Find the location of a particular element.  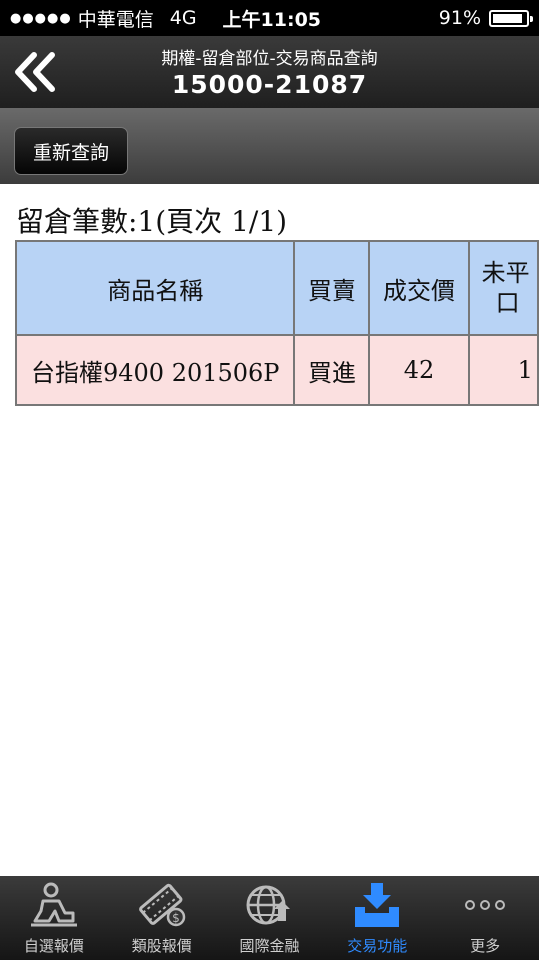

column-header-side: 買賣 is located at coordinates (332, 288).